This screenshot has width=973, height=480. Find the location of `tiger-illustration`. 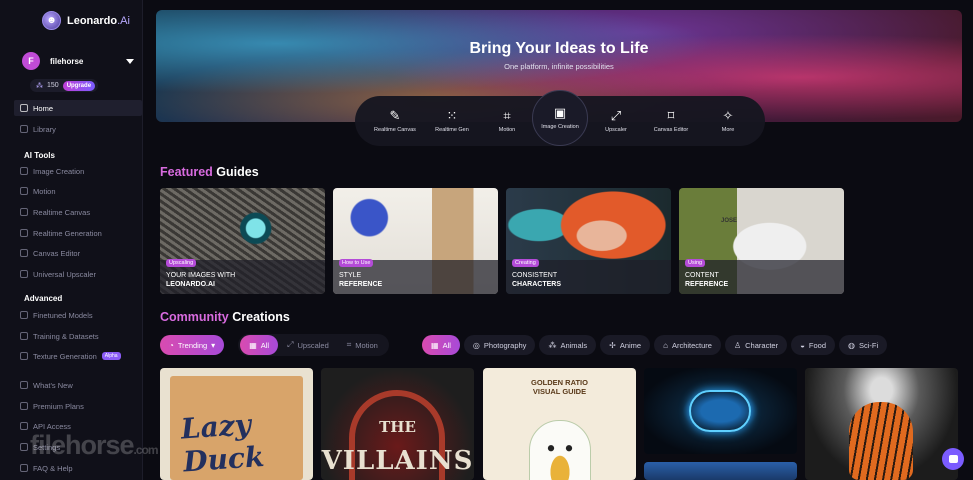

tiger-illustration is located at coordinates (881, 441).